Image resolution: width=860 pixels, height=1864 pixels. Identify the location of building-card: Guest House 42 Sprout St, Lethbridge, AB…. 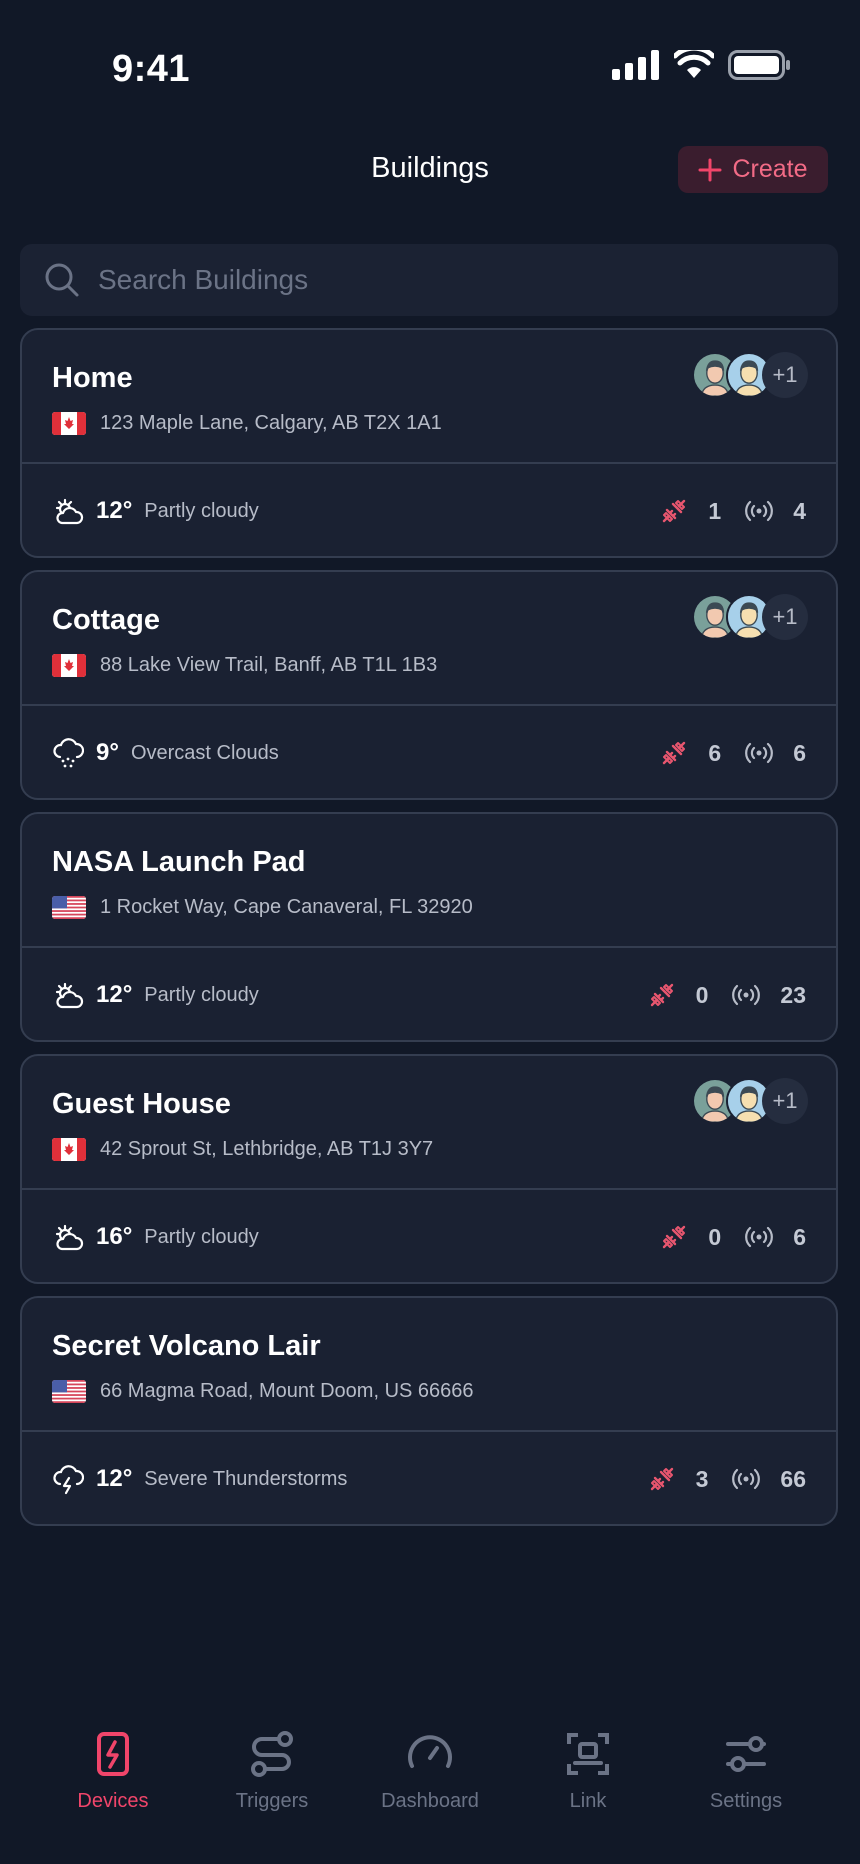
(429, 1169).